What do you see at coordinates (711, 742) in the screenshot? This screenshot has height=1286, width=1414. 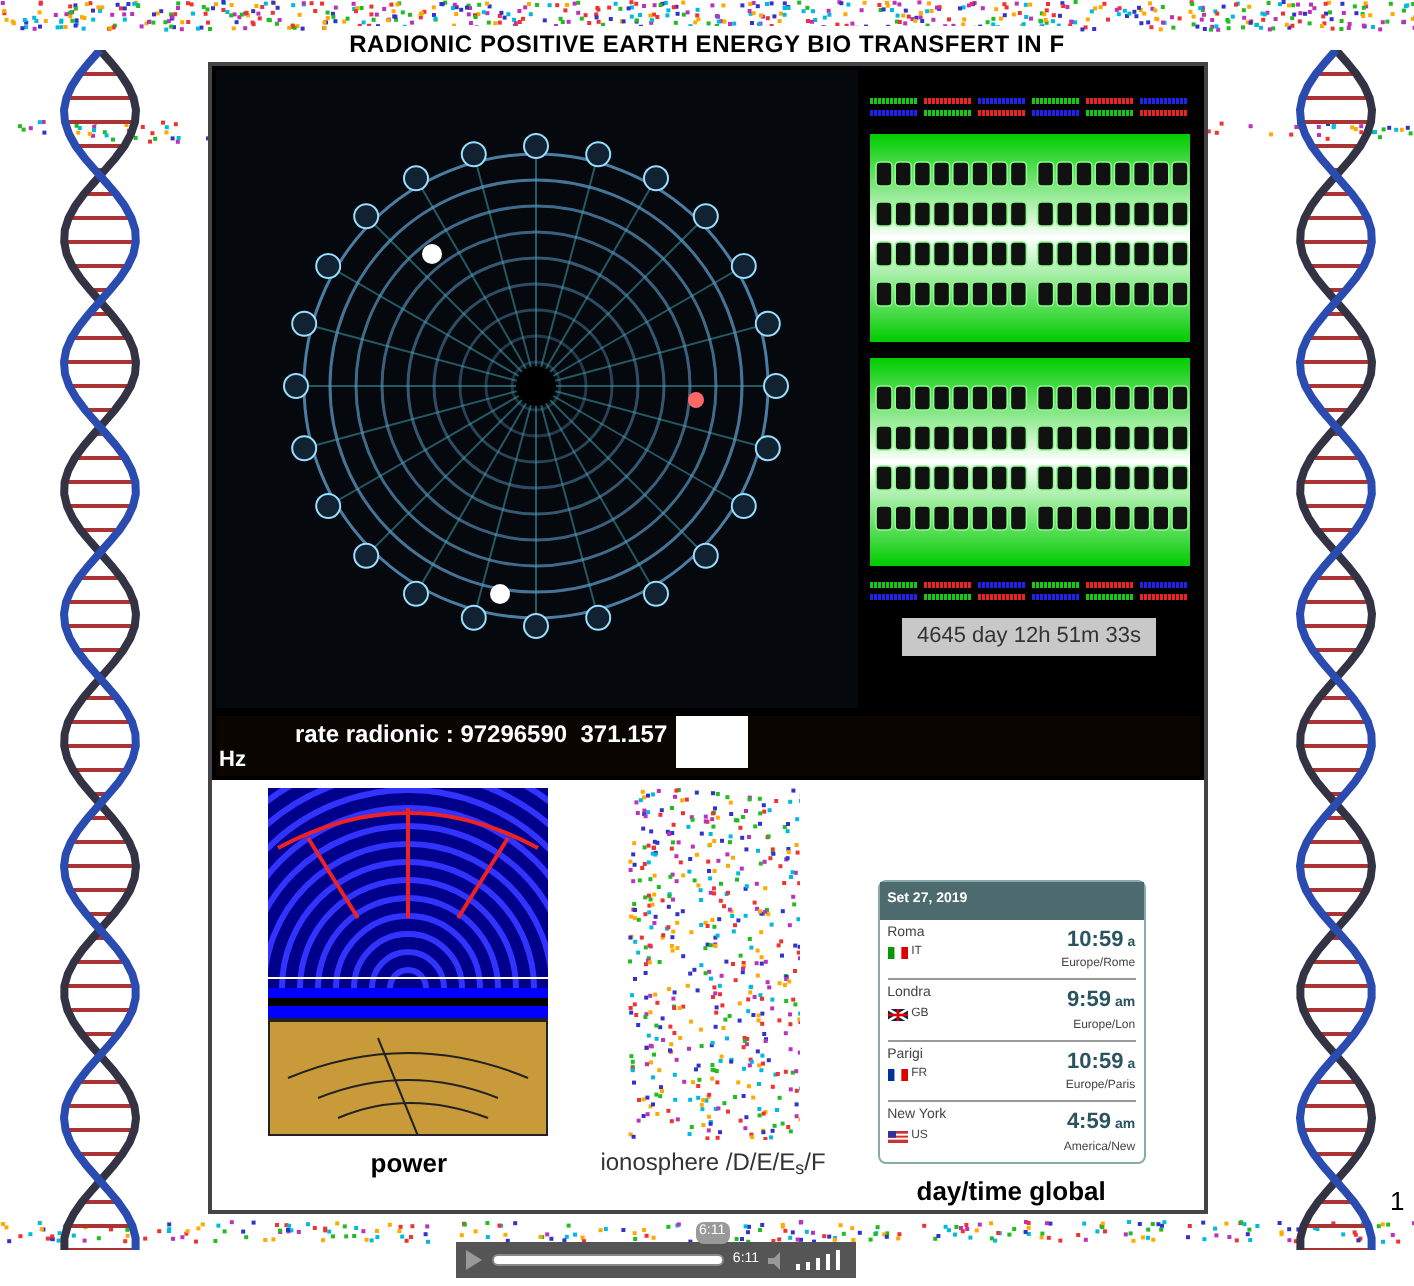 I see `value-box` at bounding box center [711, 742].